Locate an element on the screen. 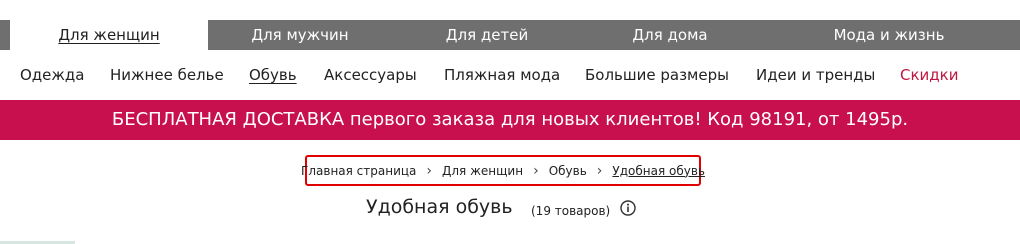 Image resolution: width=1020 pixels, height=244 pixels. subnav-item-beachwear: Пляжная мода is located at coordinates (502, 75).